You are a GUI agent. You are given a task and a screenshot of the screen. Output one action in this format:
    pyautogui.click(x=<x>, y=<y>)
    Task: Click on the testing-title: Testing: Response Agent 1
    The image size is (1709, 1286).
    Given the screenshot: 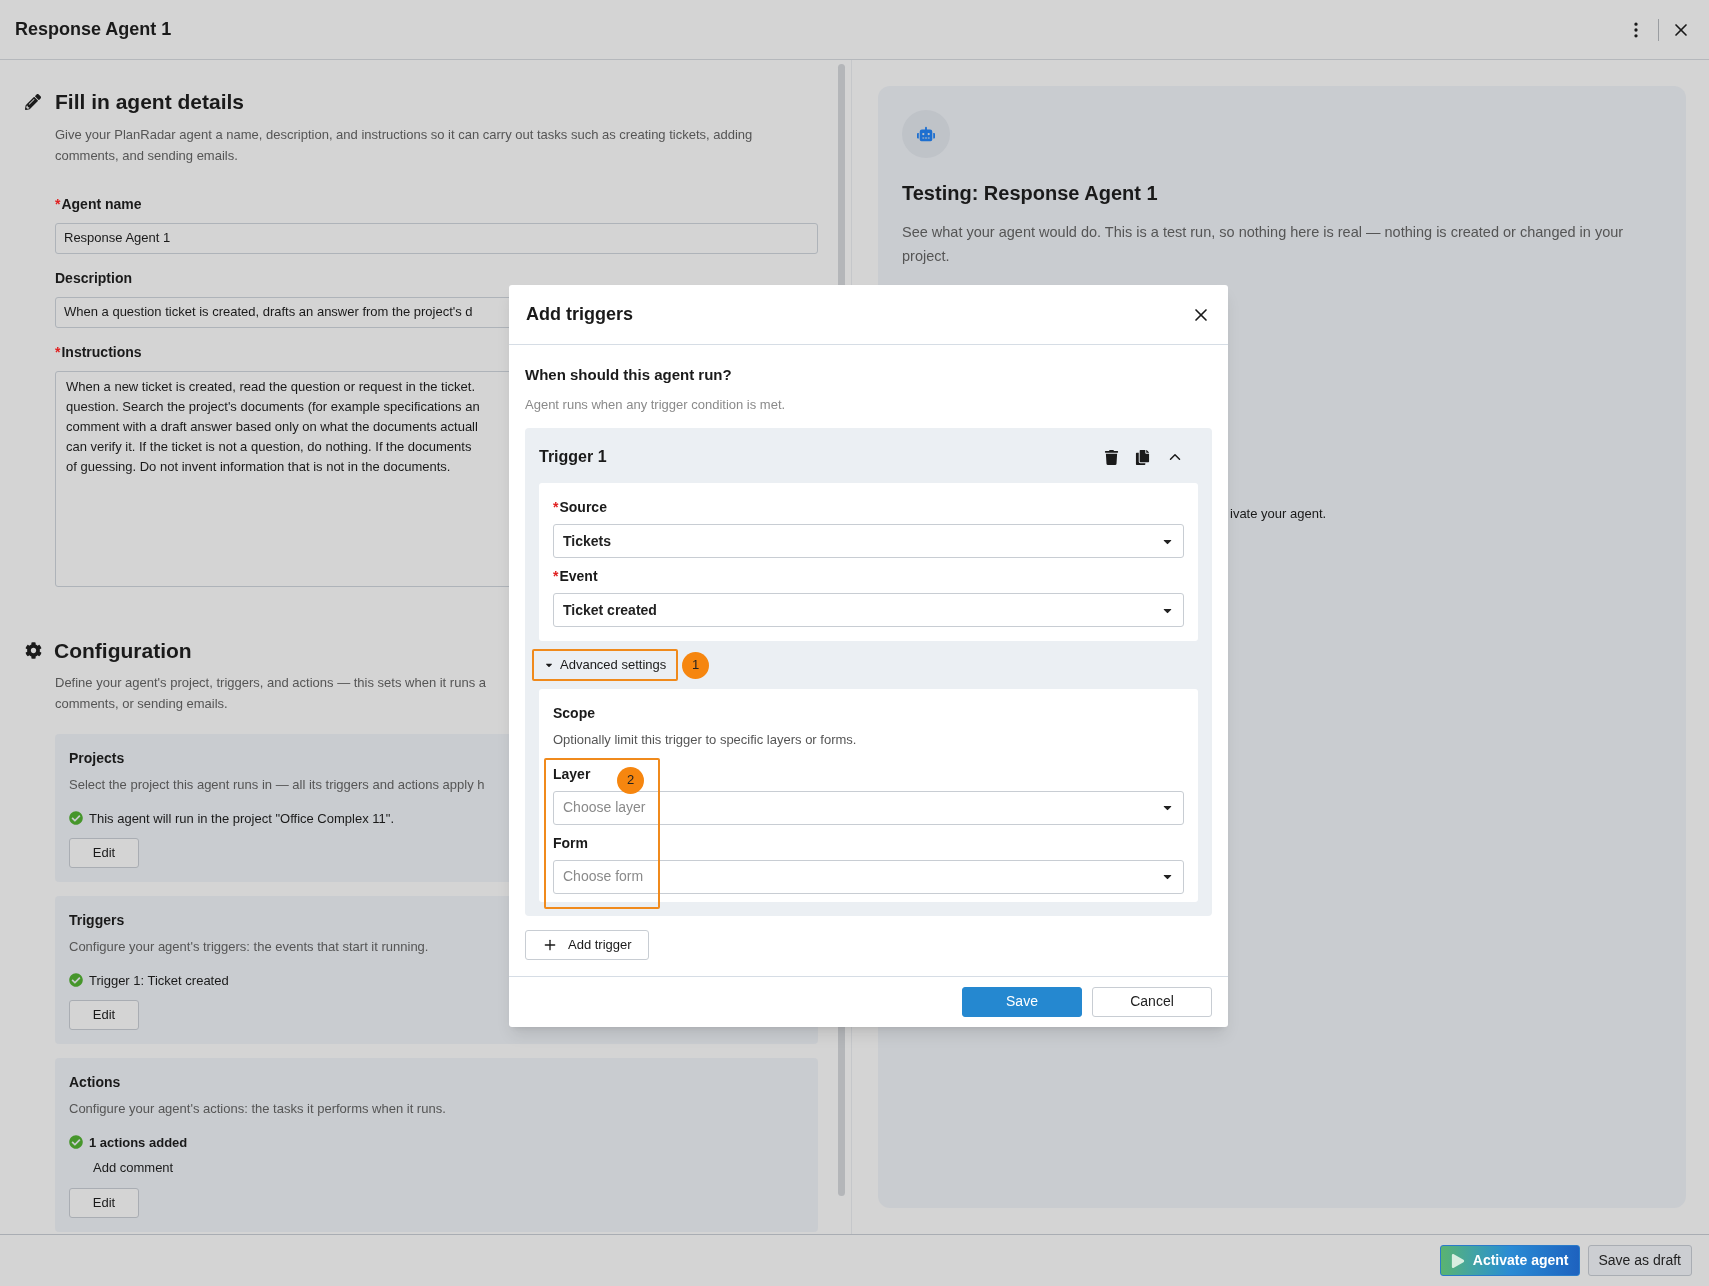 What is the action you would take?
    pyautogui.click(x=1030, y=193)
    